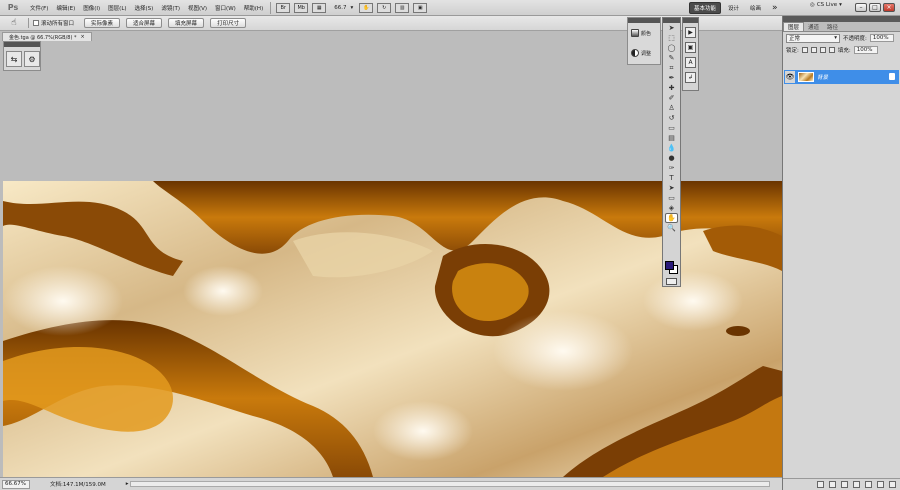 The width and height of the screenshot is (900, 490). I want to click on history-brush-tool-icon: ↺, so click(671, 118).